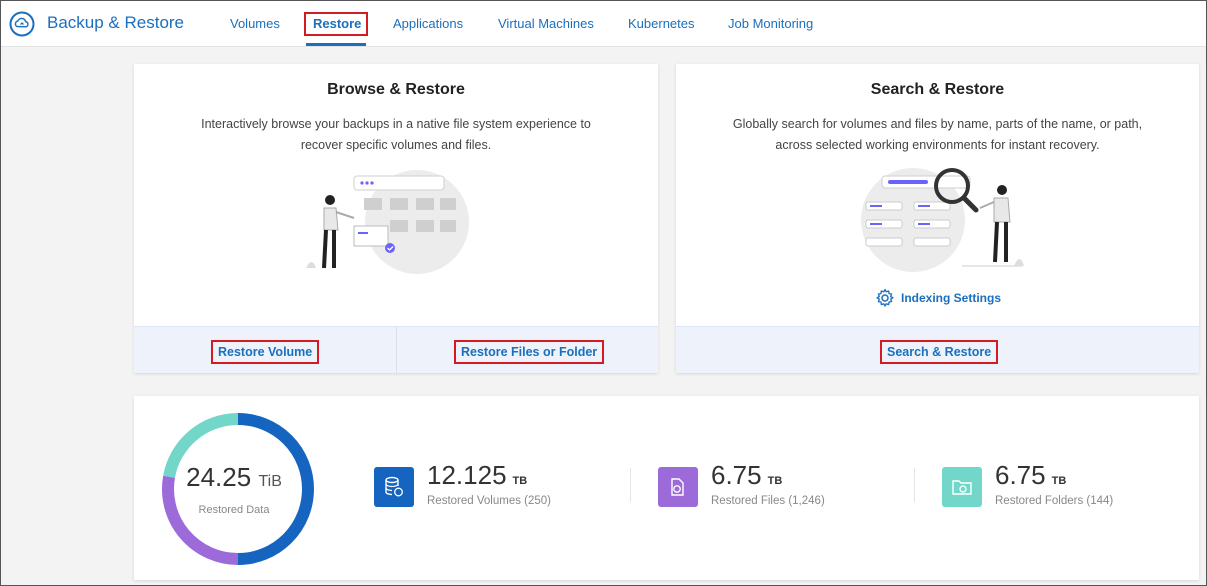  I want to click on database-restore-icon, so click(394, 486).